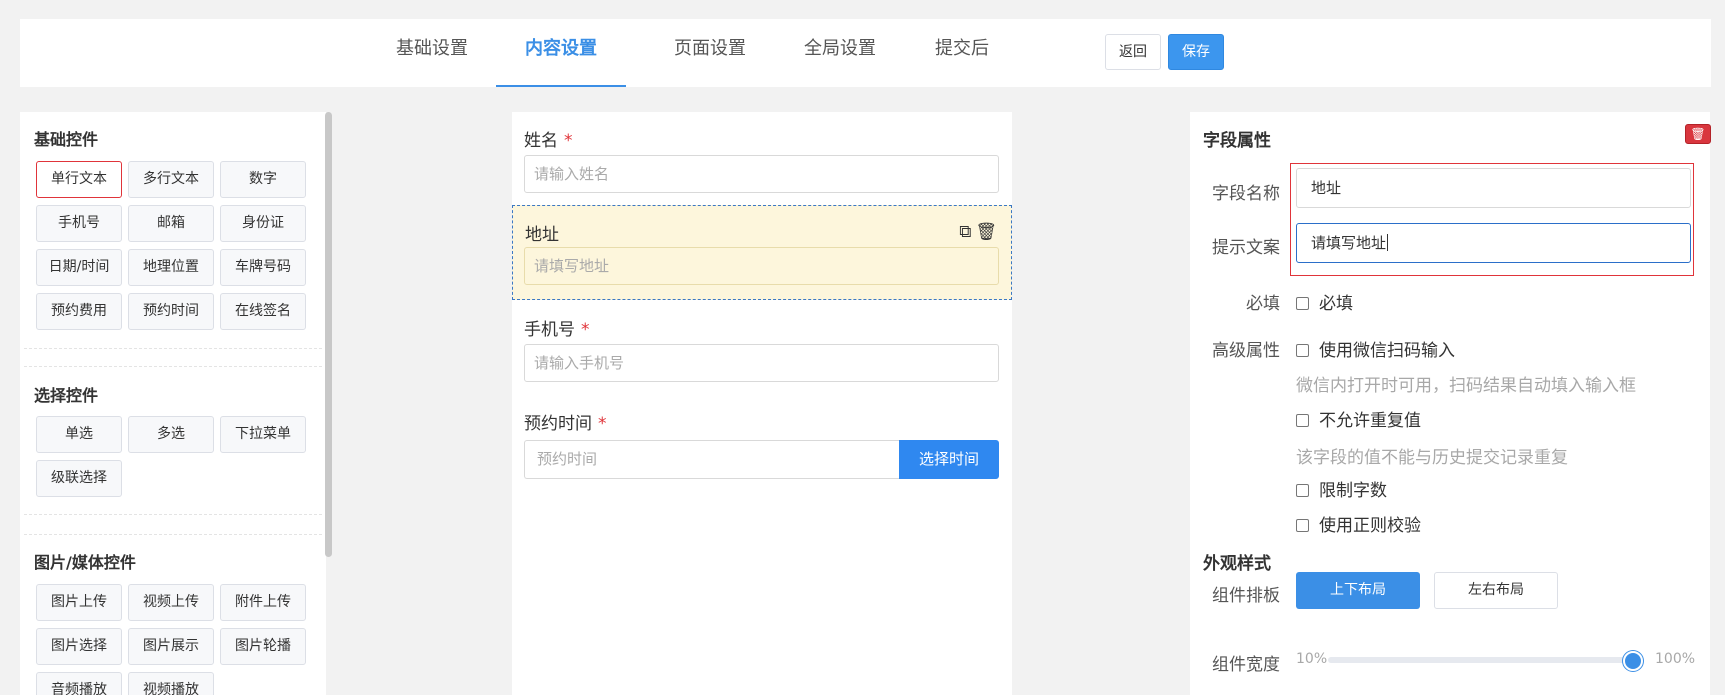 This screenshot has height=695, width=1725. I want to click on regex-check-checkbox: 使用正则校验, so click(1358, 523).